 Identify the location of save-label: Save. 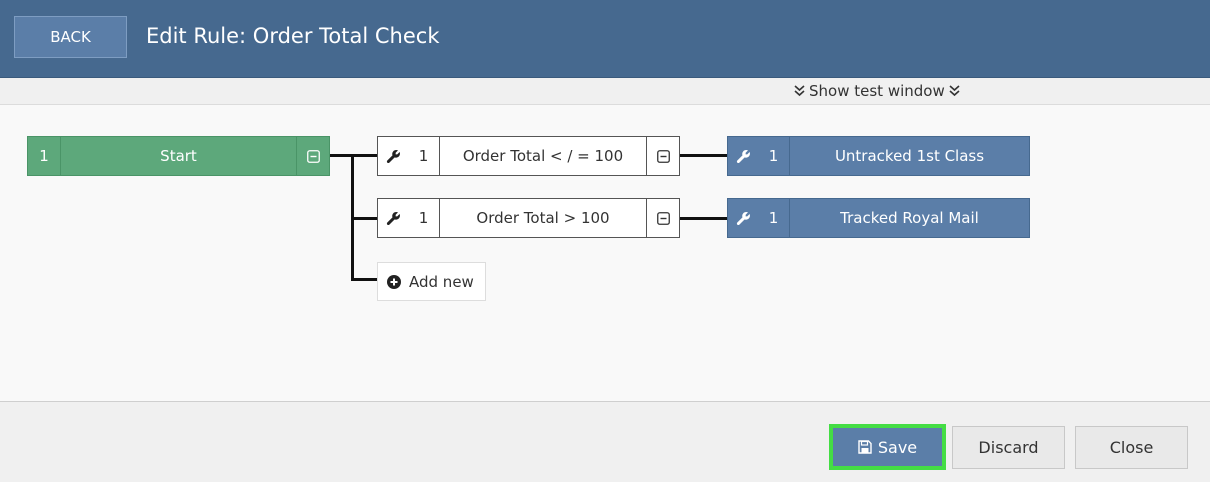
(897, 447).